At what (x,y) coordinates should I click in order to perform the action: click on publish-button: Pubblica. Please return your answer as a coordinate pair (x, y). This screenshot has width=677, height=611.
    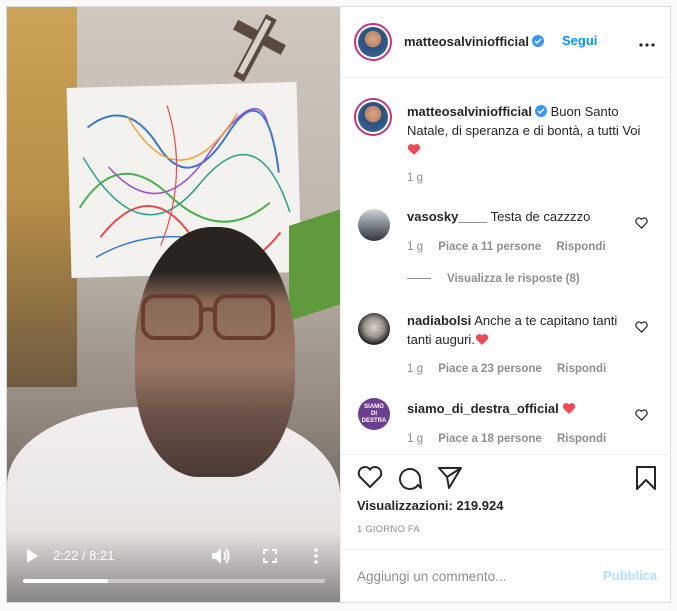
    Looking at the image, I should click on (630, 575).